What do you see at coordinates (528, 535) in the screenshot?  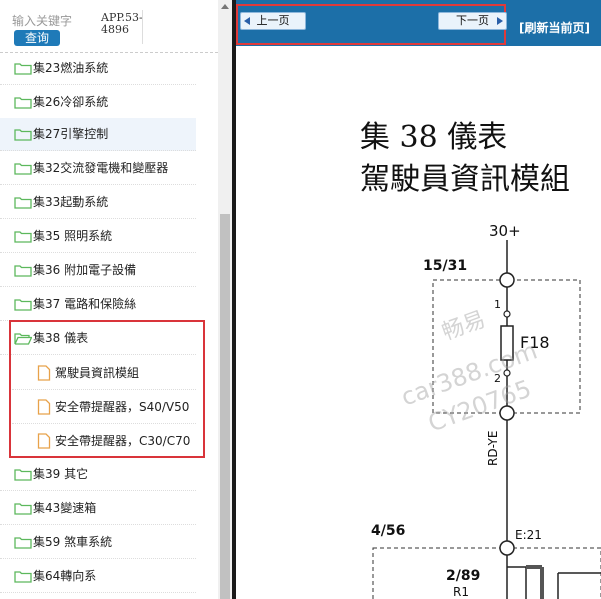 I see `pin-e21-label: E:21` at bounding box center [528, 535].